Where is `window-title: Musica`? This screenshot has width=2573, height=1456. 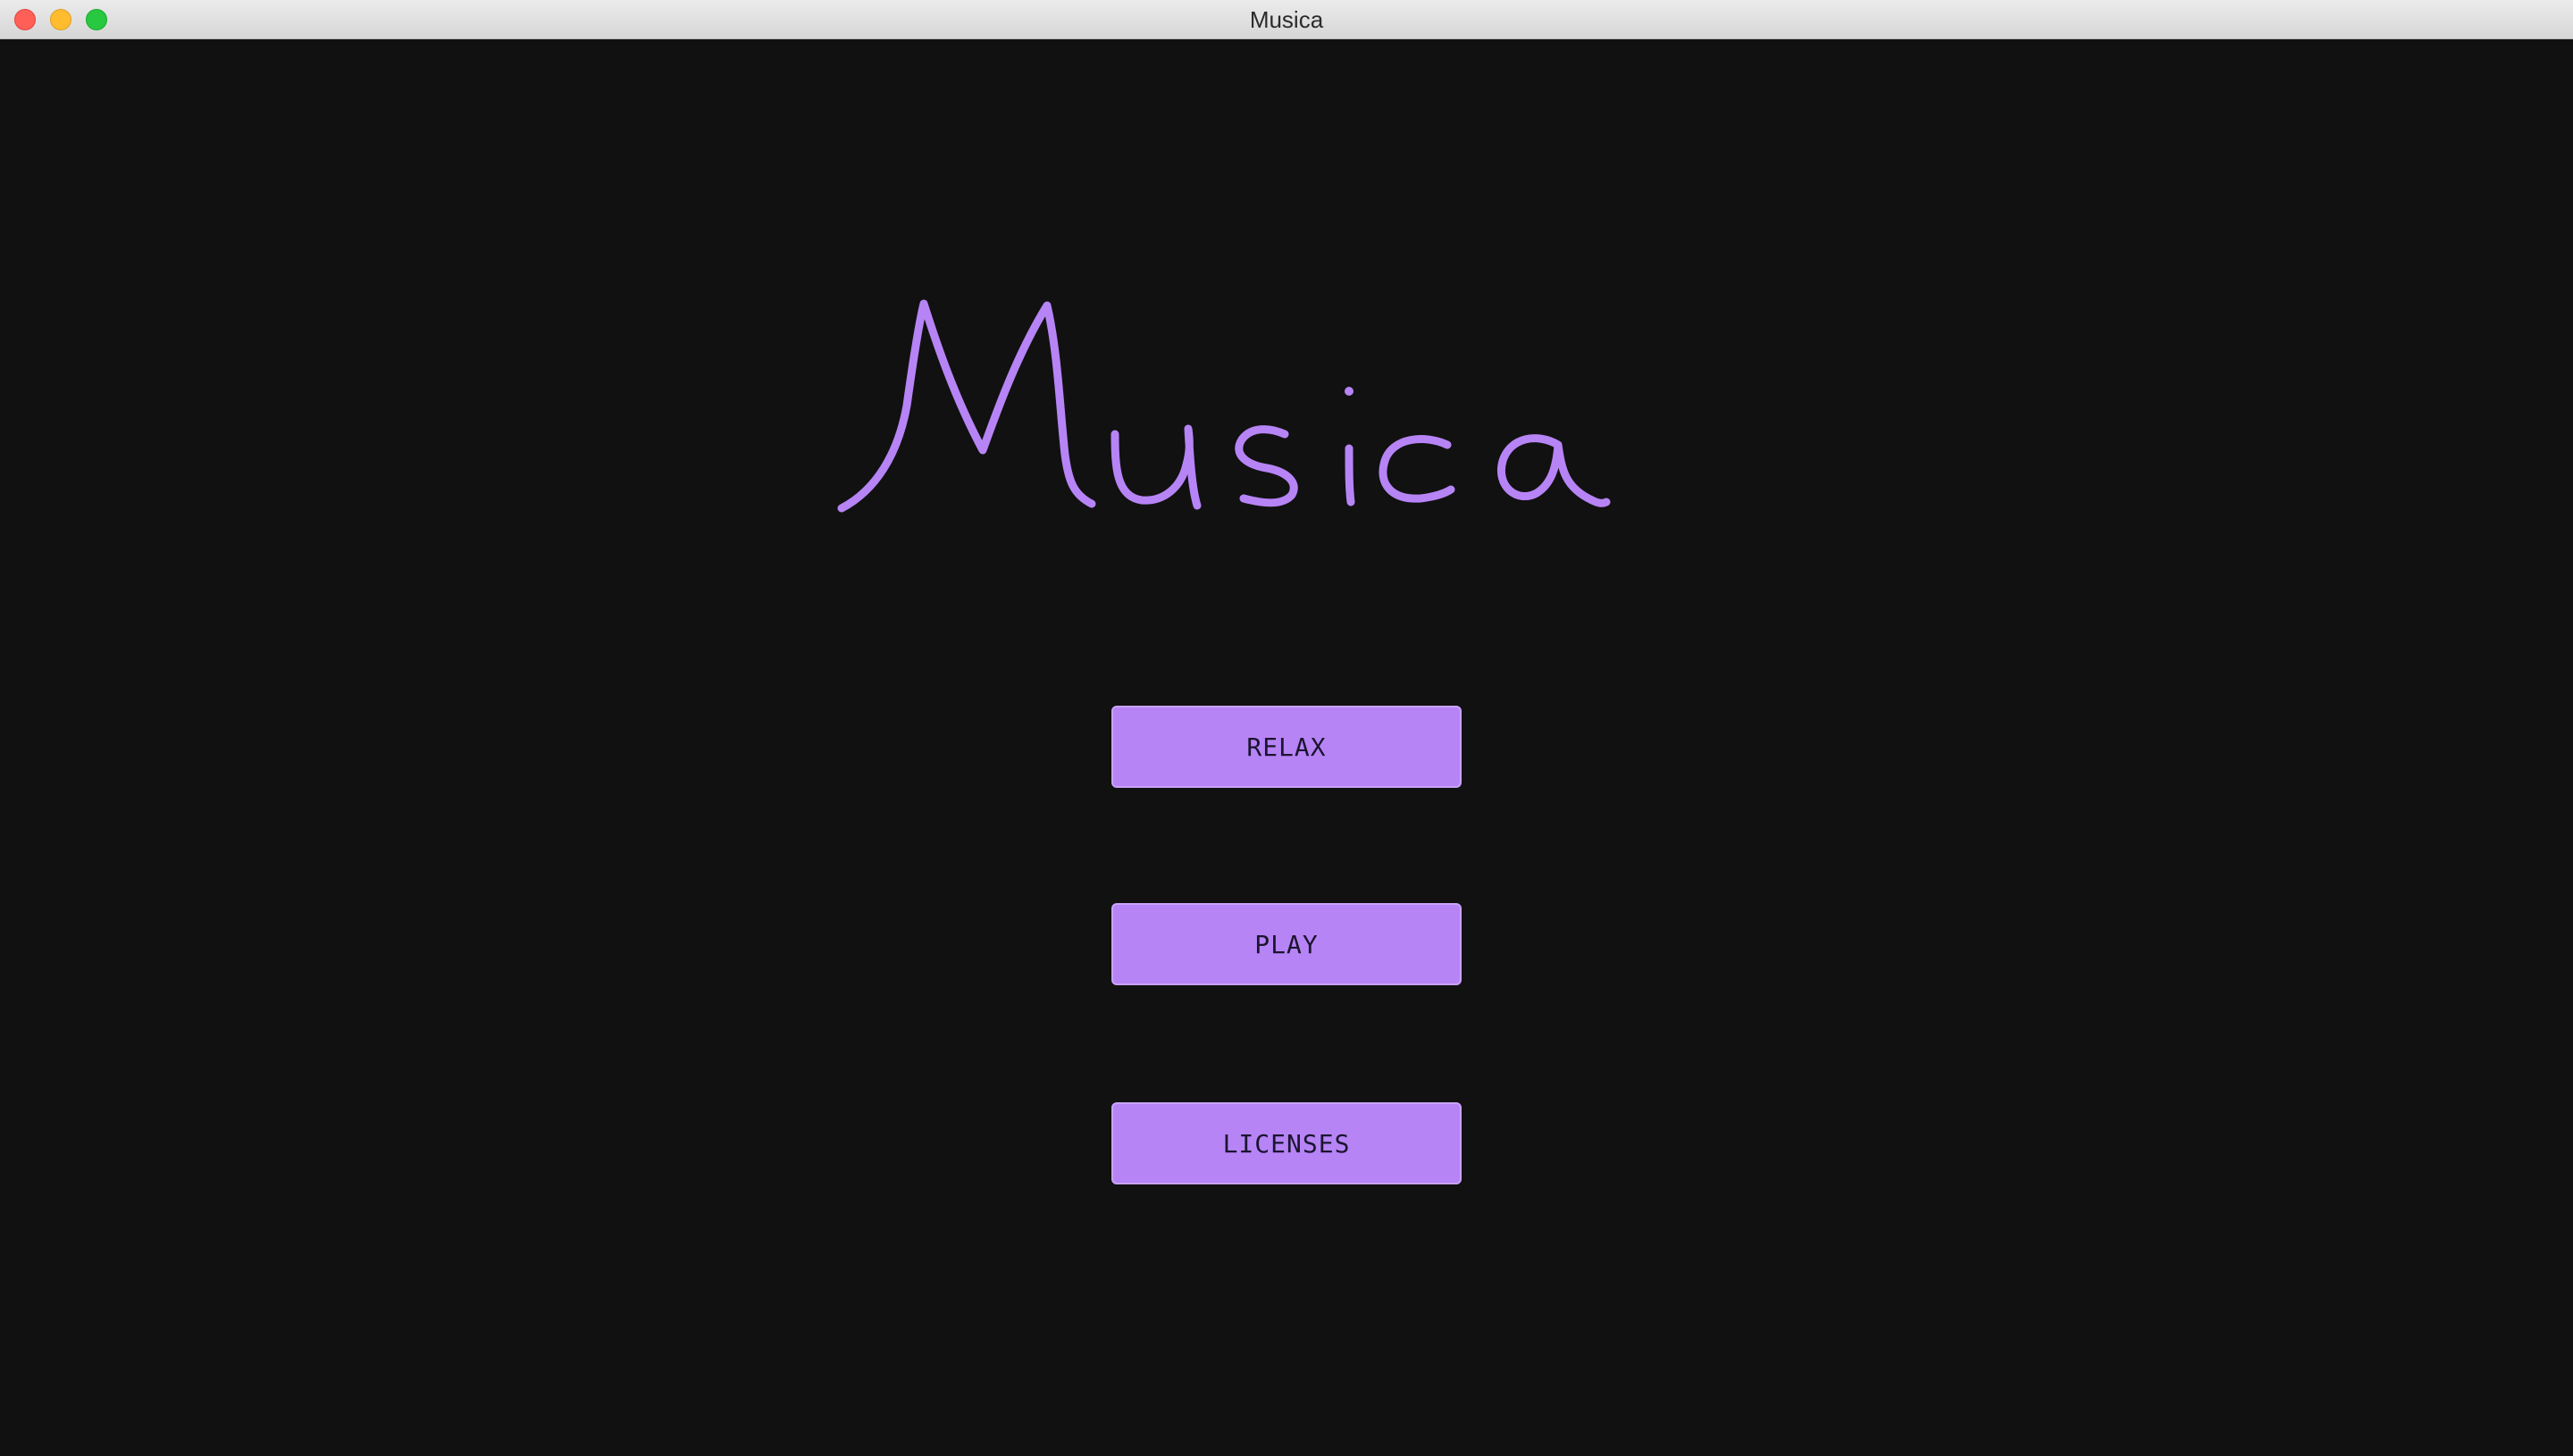 window-title: Musica is located at coordinates (1286, 19).